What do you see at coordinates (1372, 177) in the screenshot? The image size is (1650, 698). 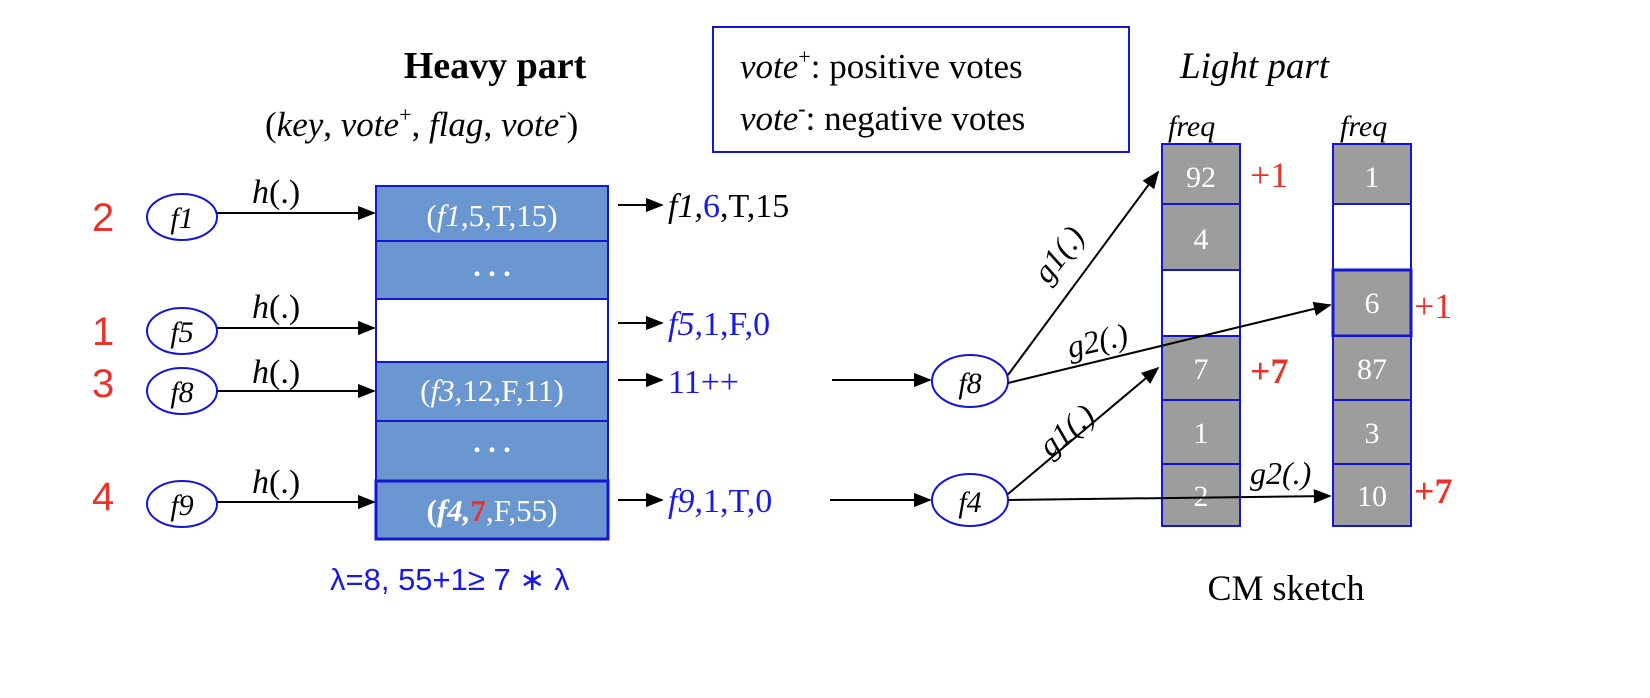 I see `cm-col2-value-0: 1` at bounding box center [1372, 177].